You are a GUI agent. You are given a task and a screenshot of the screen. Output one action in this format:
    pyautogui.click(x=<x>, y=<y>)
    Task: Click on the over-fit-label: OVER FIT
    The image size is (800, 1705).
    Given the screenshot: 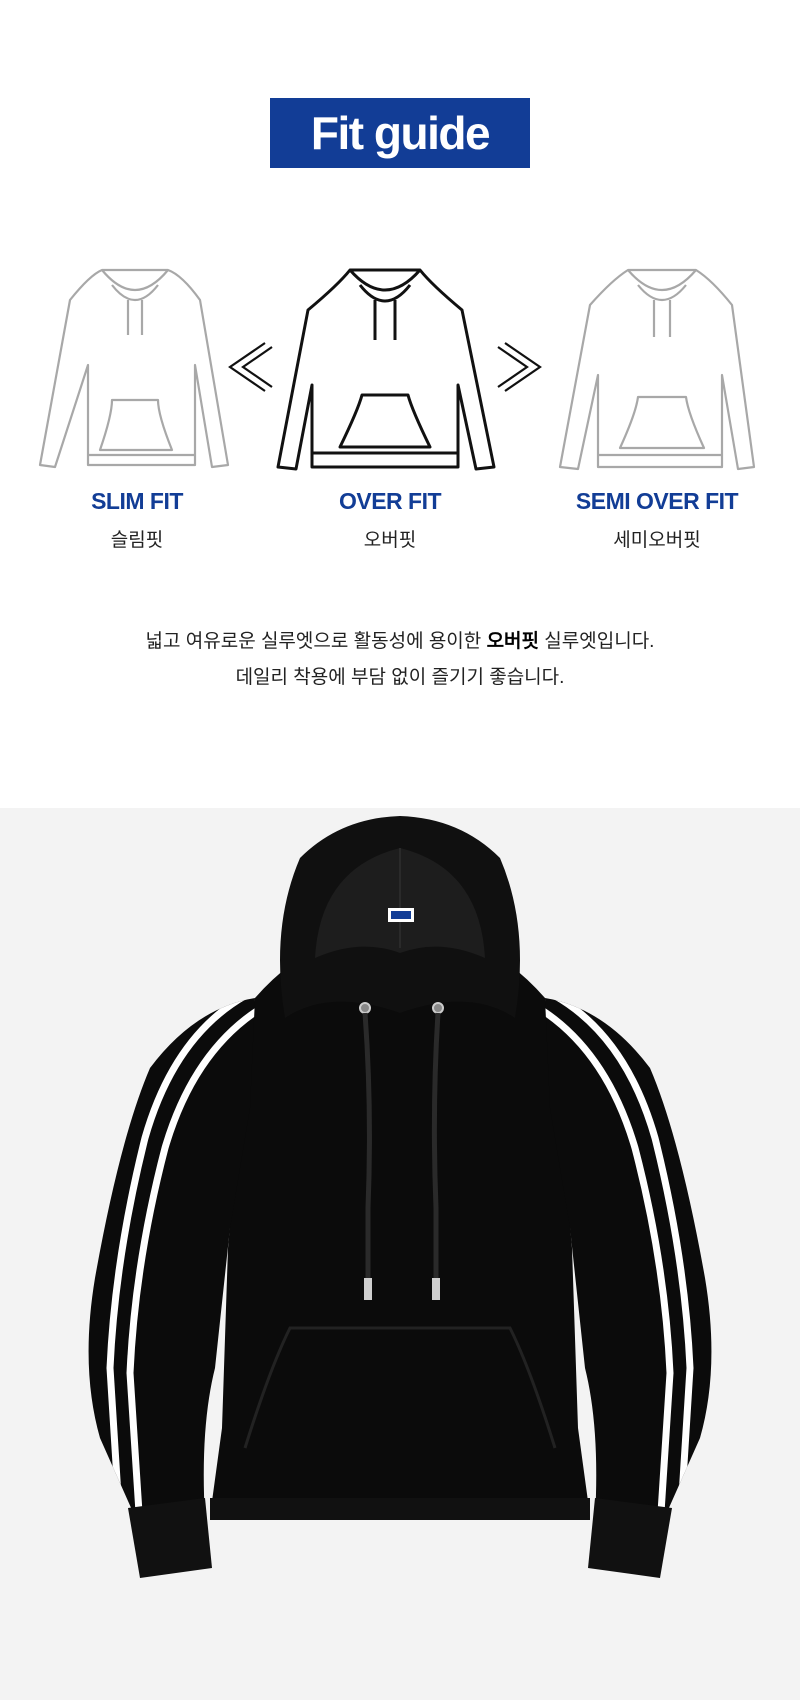 What is the action you would take?
    pyautogui.click(x=390, y=501)
    